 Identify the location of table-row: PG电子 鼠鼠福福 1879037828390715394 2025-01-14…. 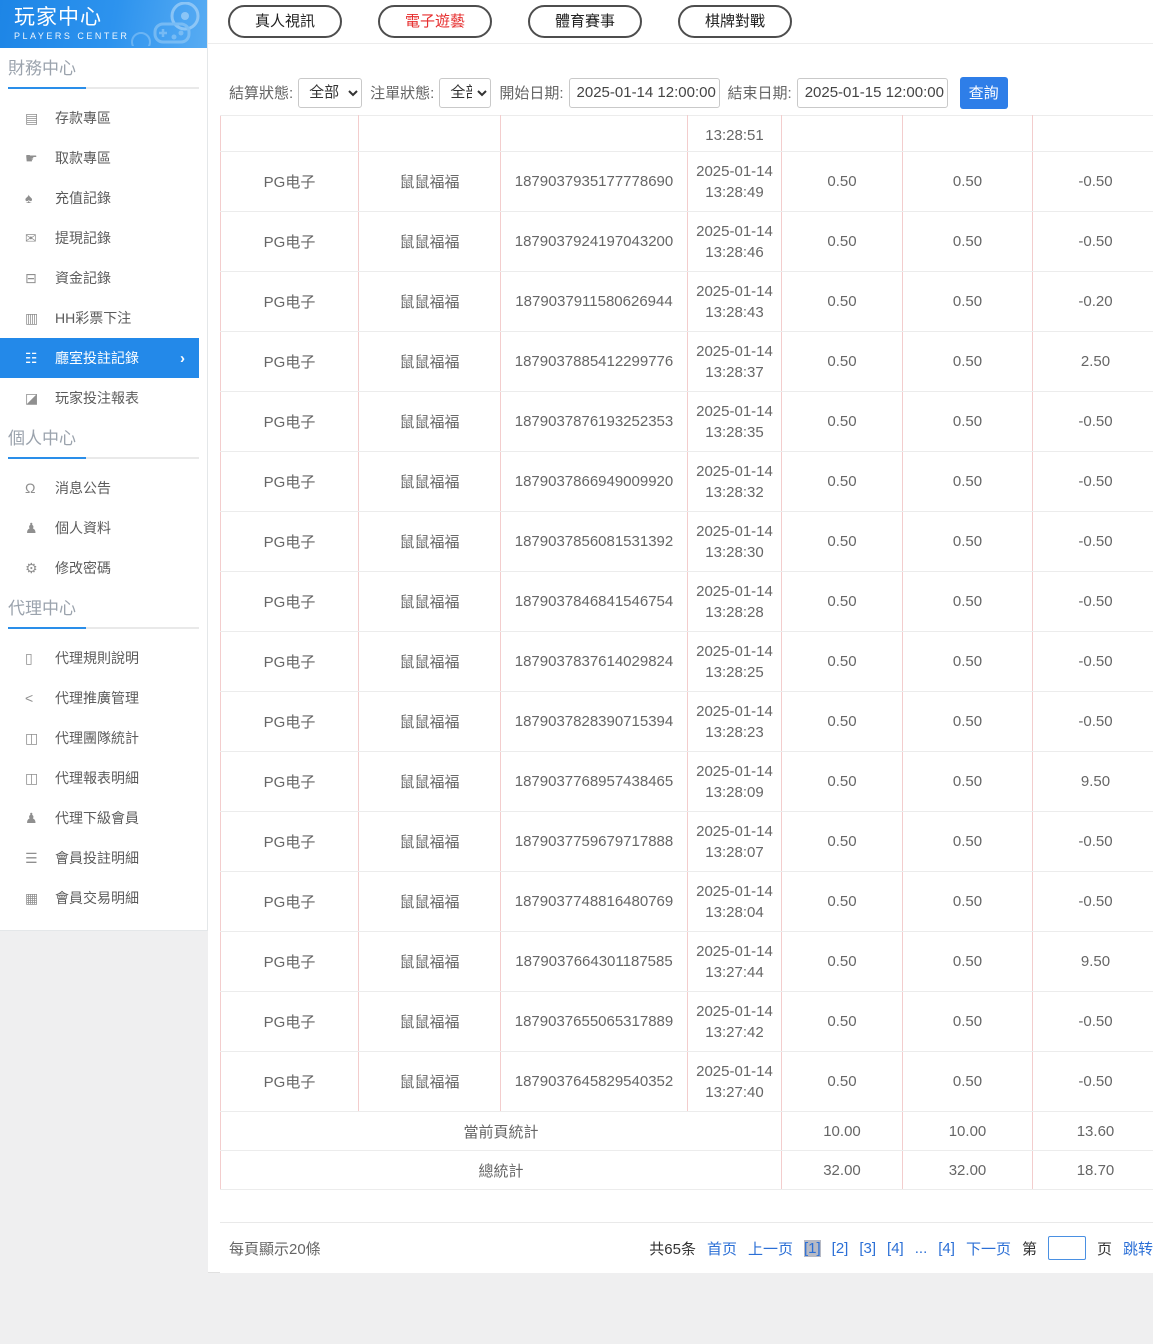
(686, 721).